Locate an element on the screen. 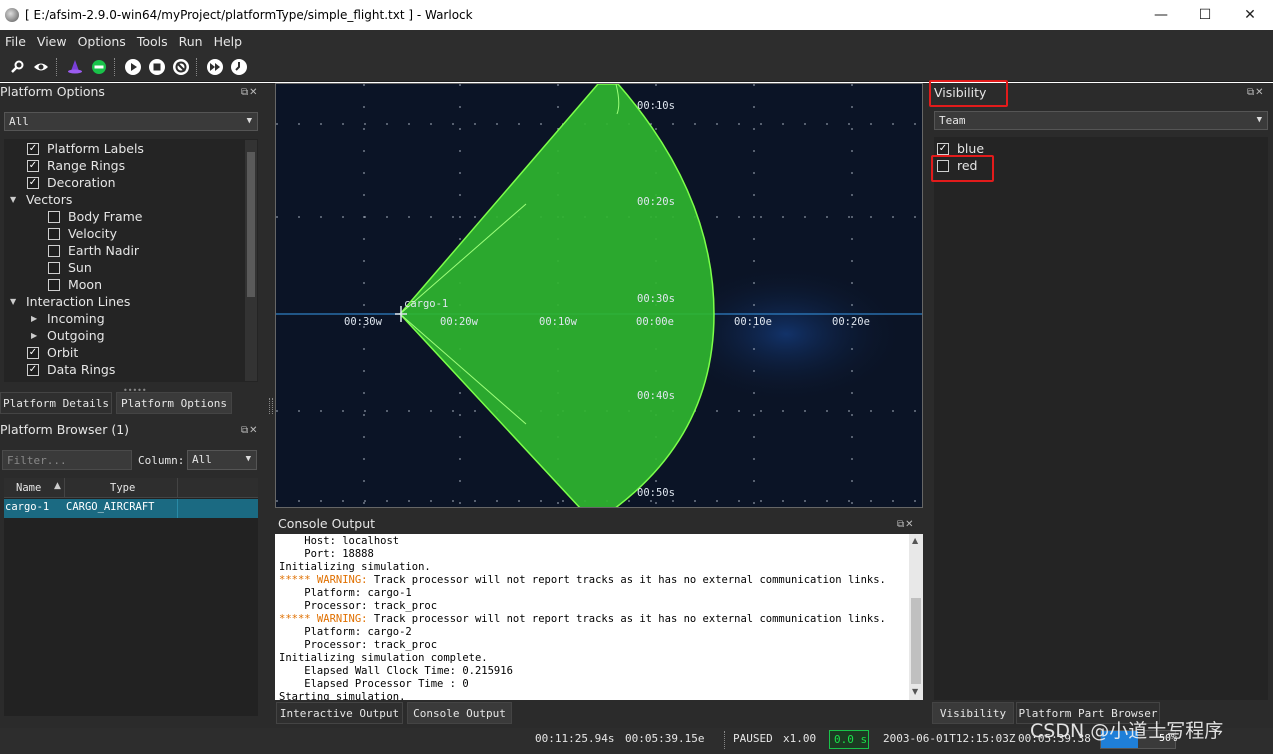  column-header-type: Type is located at coordinates (122, 488).